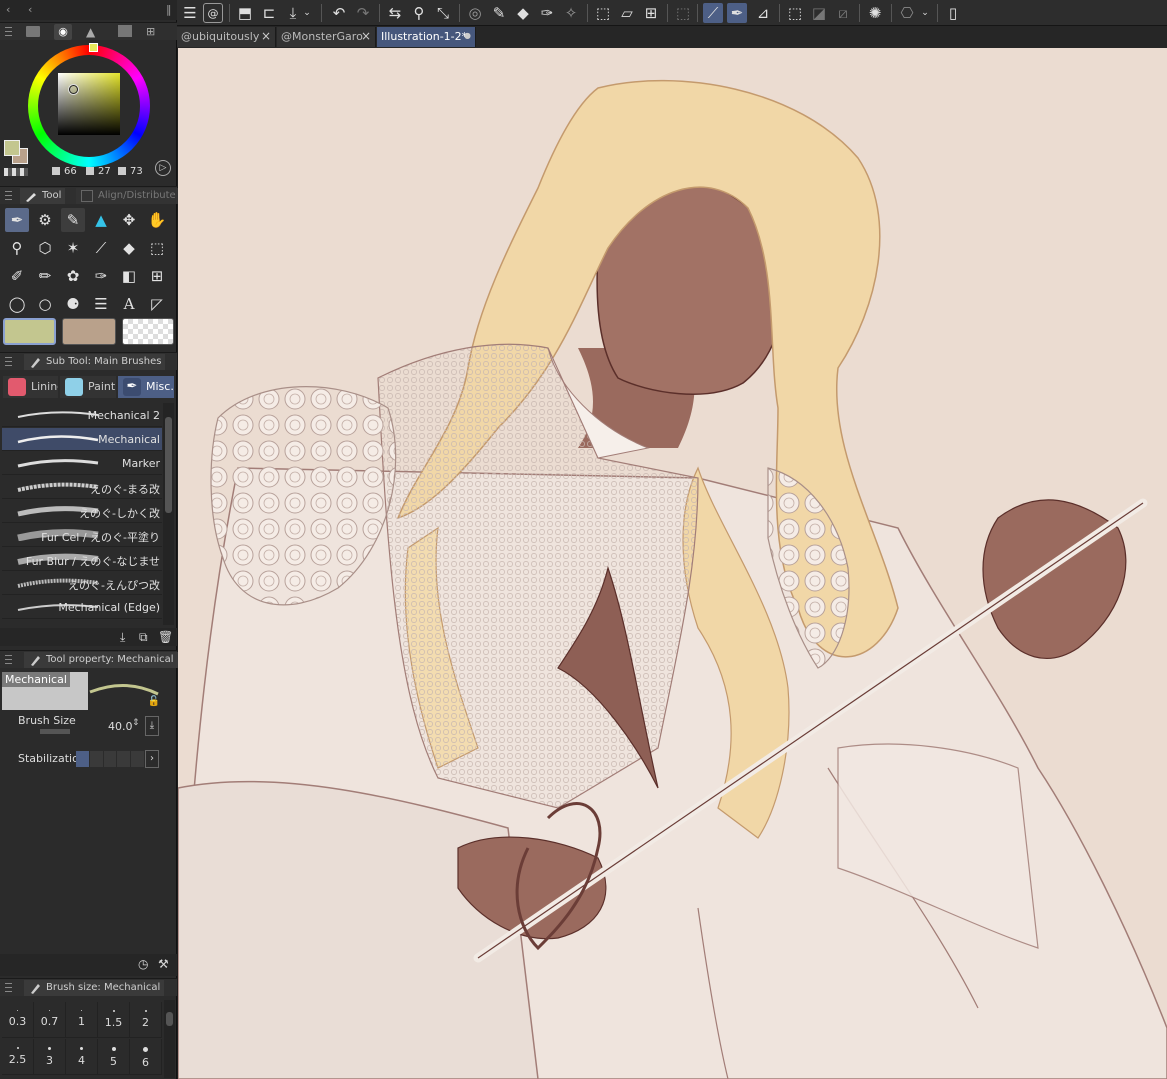 The image size is (1167, 1079). What do you see at coordinates (17, 304) in the screenshot?
I see `lasso-tool: ◯` at bounding box center [17, 304].